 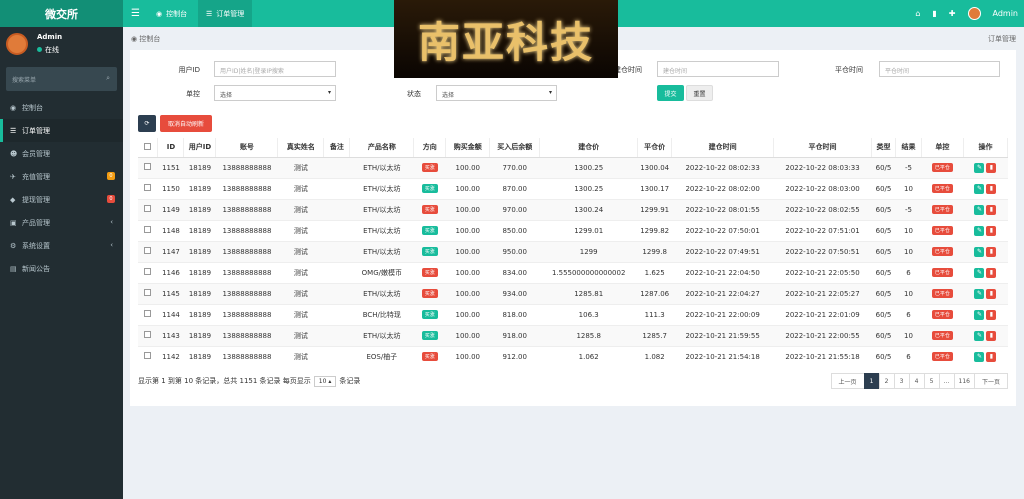 What do you see at coordinates (336, 335) in the screenshot?
I see `table-cell` at bounding box center [336, 335].